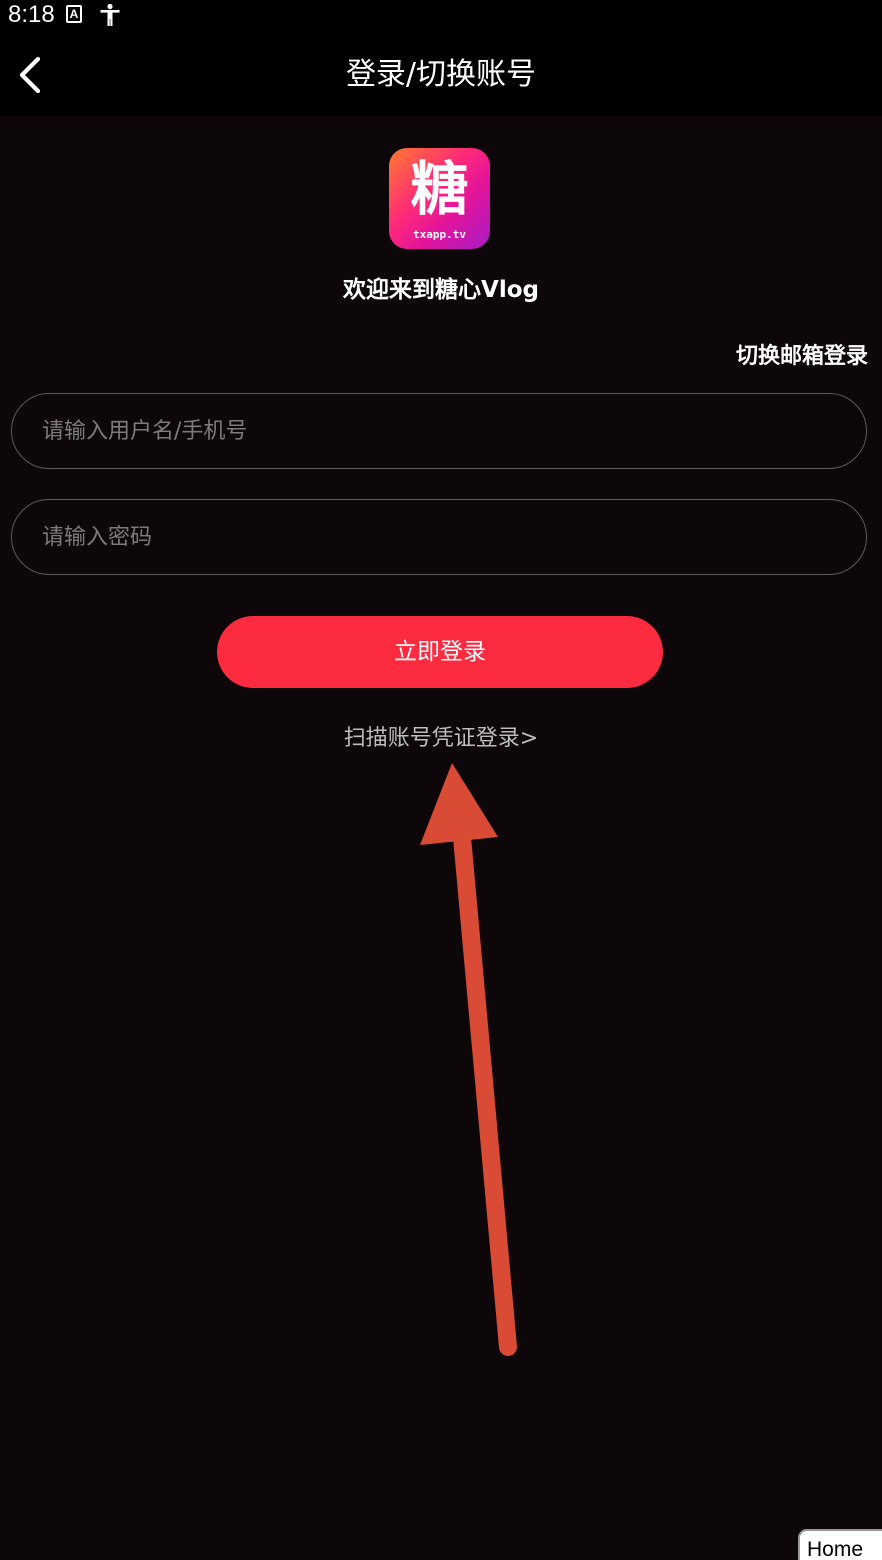 This screenshot has height=1560, width=882. Describe the element at coordinates (441, 739) in the screenshot. I see `scan-login-link: 扫描账号凭证登录>` at that location.